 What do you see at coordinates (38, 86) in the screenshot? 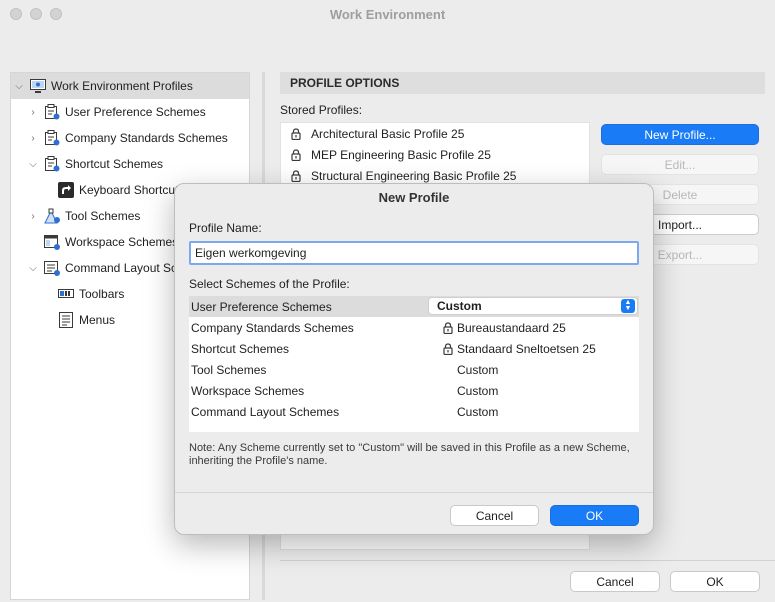
I see `monitor-icon` at bounding box center [38, 86].